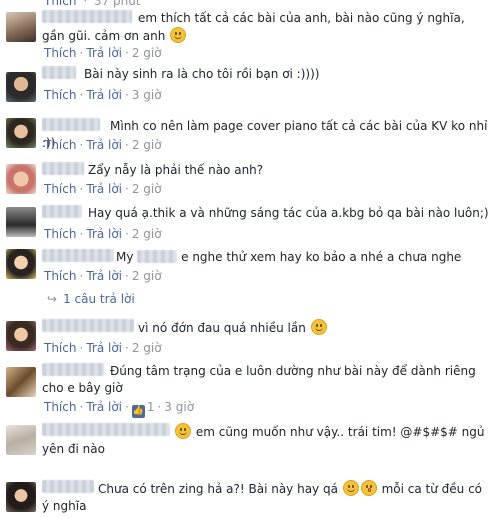 The height and width of the screenshot is (518, 500). Describe the element at coordinates (92, 4) in the screenshot. I see `comment-actions-partial: Thích · 37 phút` at that location.